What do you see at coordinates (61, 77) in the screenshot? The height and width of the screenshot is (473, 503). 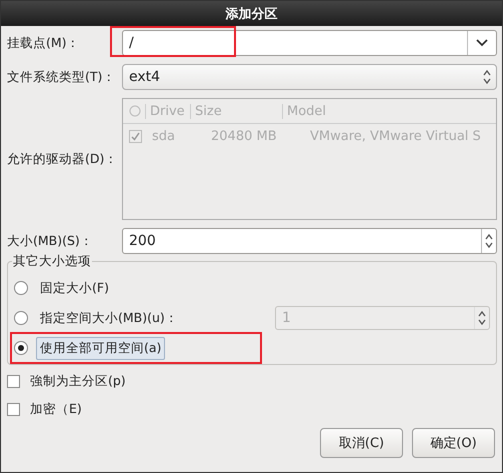 I see `fs-type-label: 文件系统类型(T)：` at bounding box center [61, 77].